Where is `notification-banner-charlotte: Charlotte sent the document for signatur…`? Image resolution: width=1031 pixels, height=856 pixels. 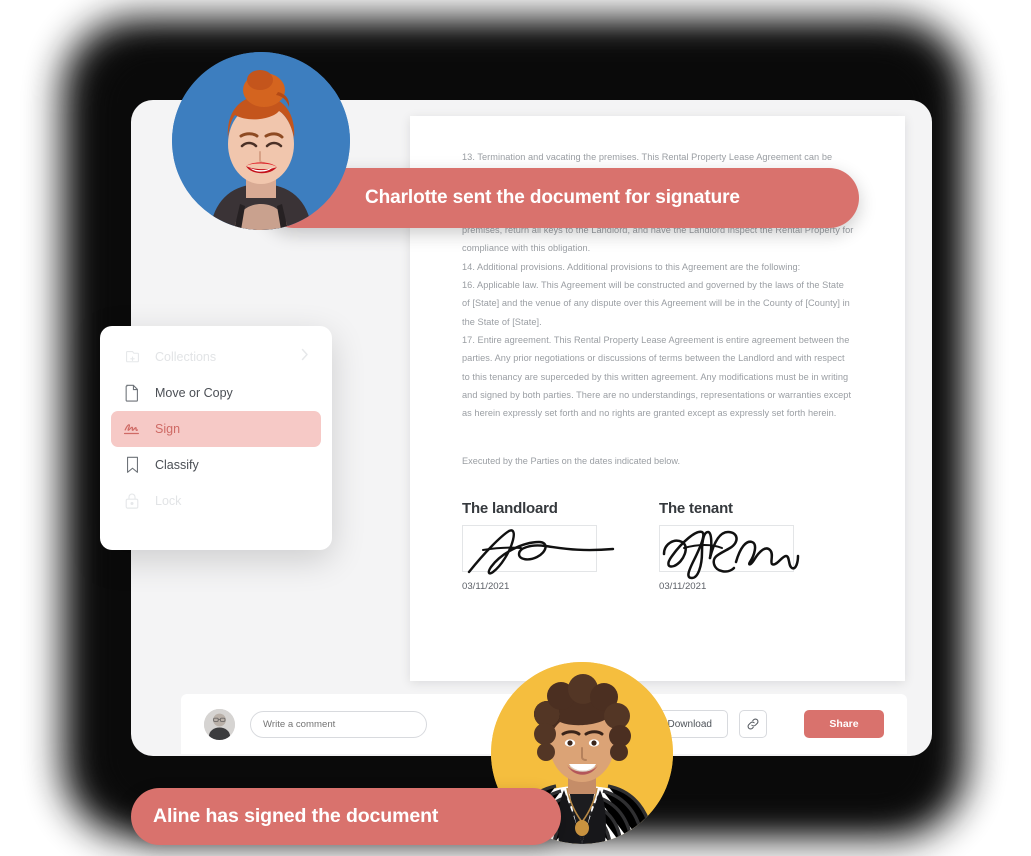
notification-banner-charlotte: Charlotte sent the document for signatur… is located at coordinates (561, 198).